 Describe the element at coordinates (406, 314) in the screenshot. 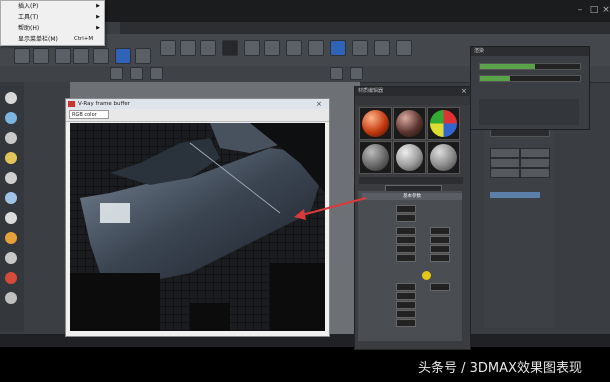

I see `fog-color-swatch` at that location.